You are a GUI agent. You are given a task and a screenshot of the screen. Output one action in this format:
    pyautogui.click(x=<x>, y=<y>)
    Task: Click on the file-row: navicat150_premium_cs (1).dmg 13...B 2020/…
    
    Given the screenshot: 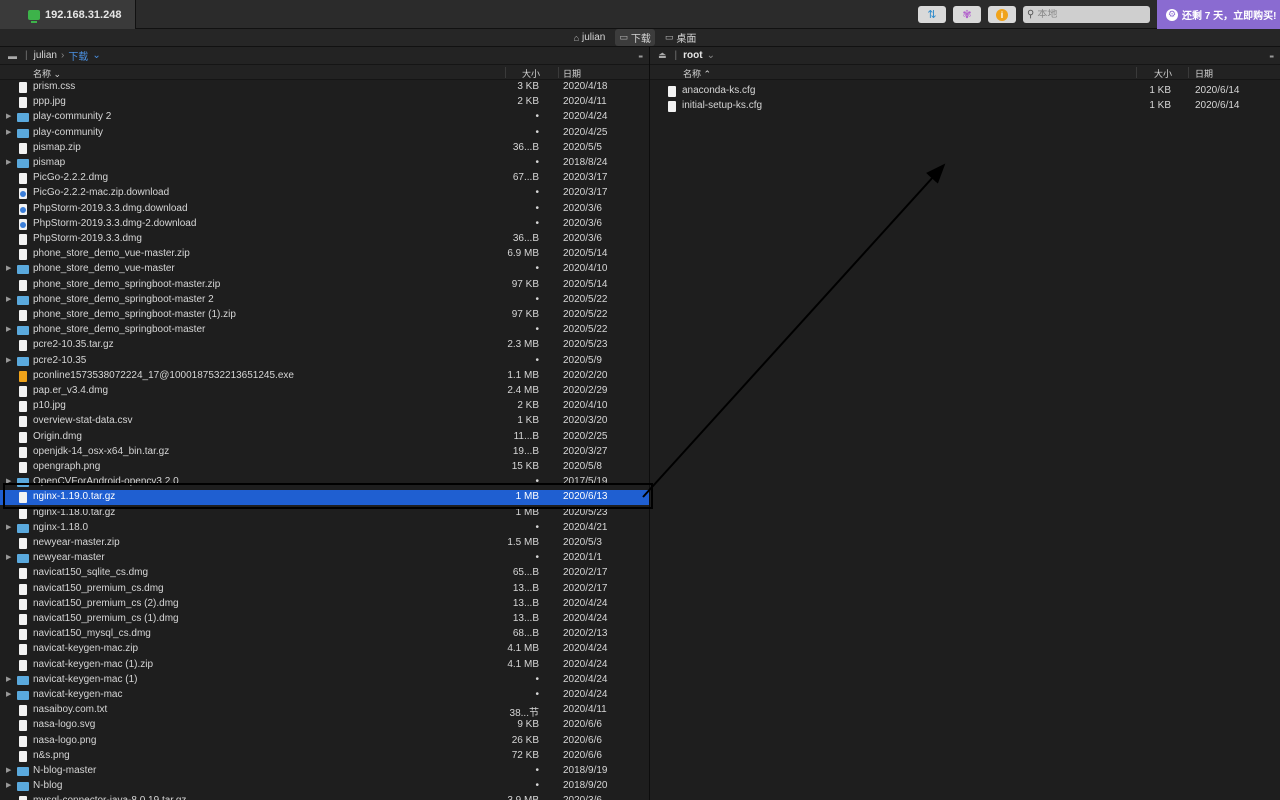 What is the action you would take?
    pyautogui.click(x=324, y=619)
    